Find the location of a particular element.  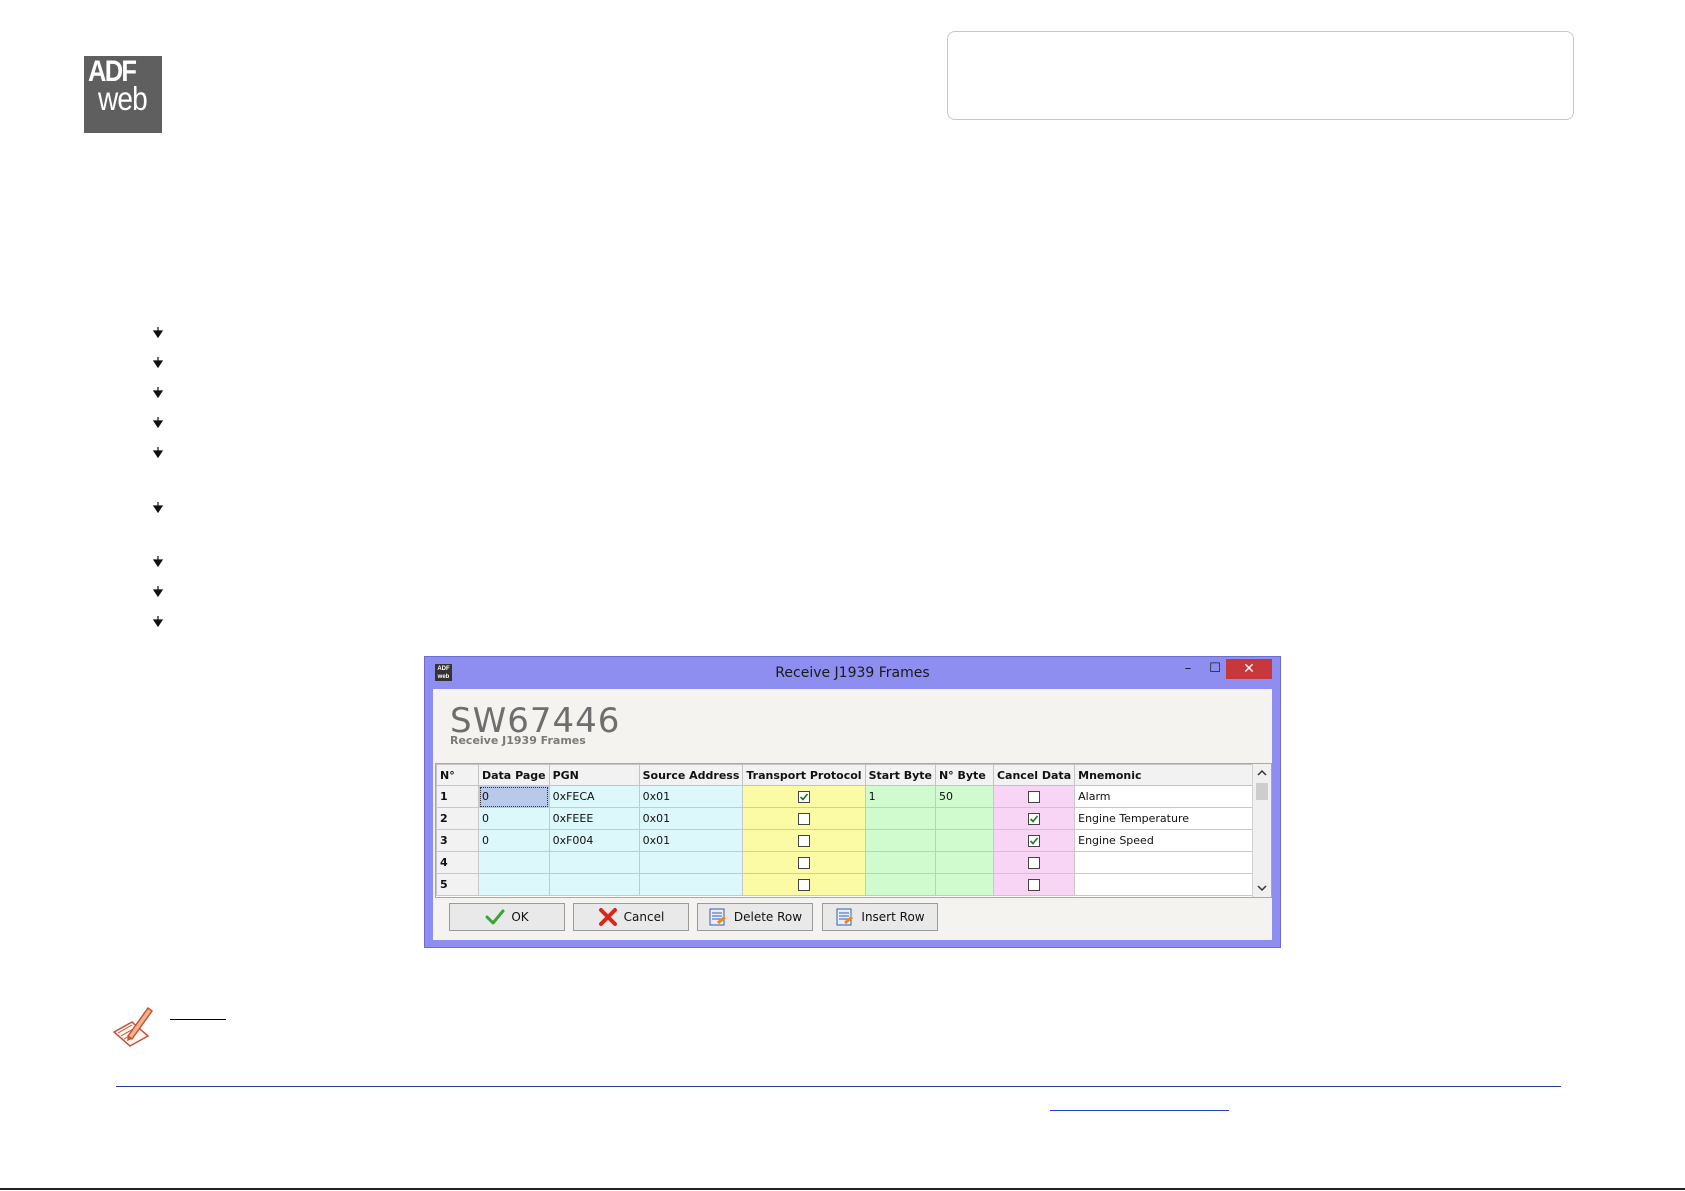

insert-row-button: Insert Row is located at coordinates (880, 917).